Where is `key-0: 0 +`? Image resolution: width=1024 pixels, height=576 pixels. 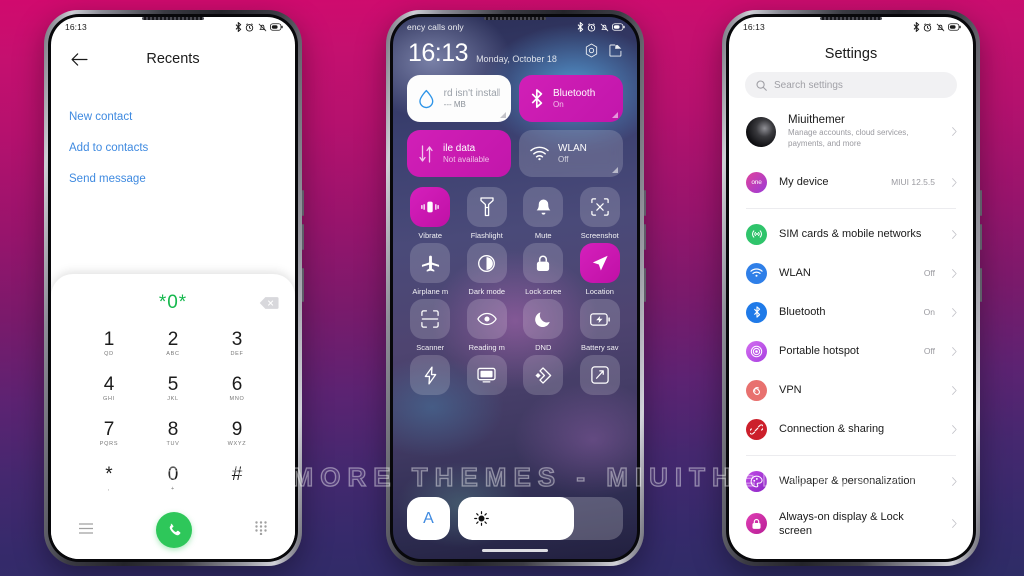
key-0: 0 + is located at coordinates (173, 478).